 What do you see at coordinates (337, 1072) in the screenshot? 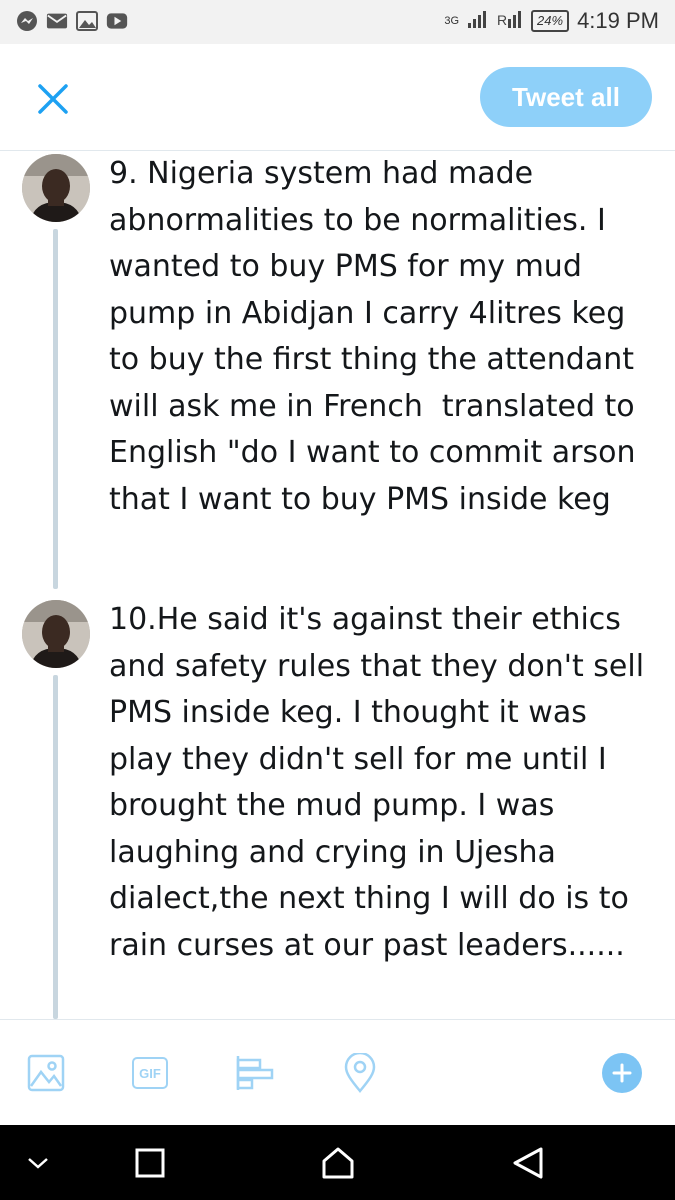
I see `compose-toolbar: GIF` at bounding box center [337, 1072].